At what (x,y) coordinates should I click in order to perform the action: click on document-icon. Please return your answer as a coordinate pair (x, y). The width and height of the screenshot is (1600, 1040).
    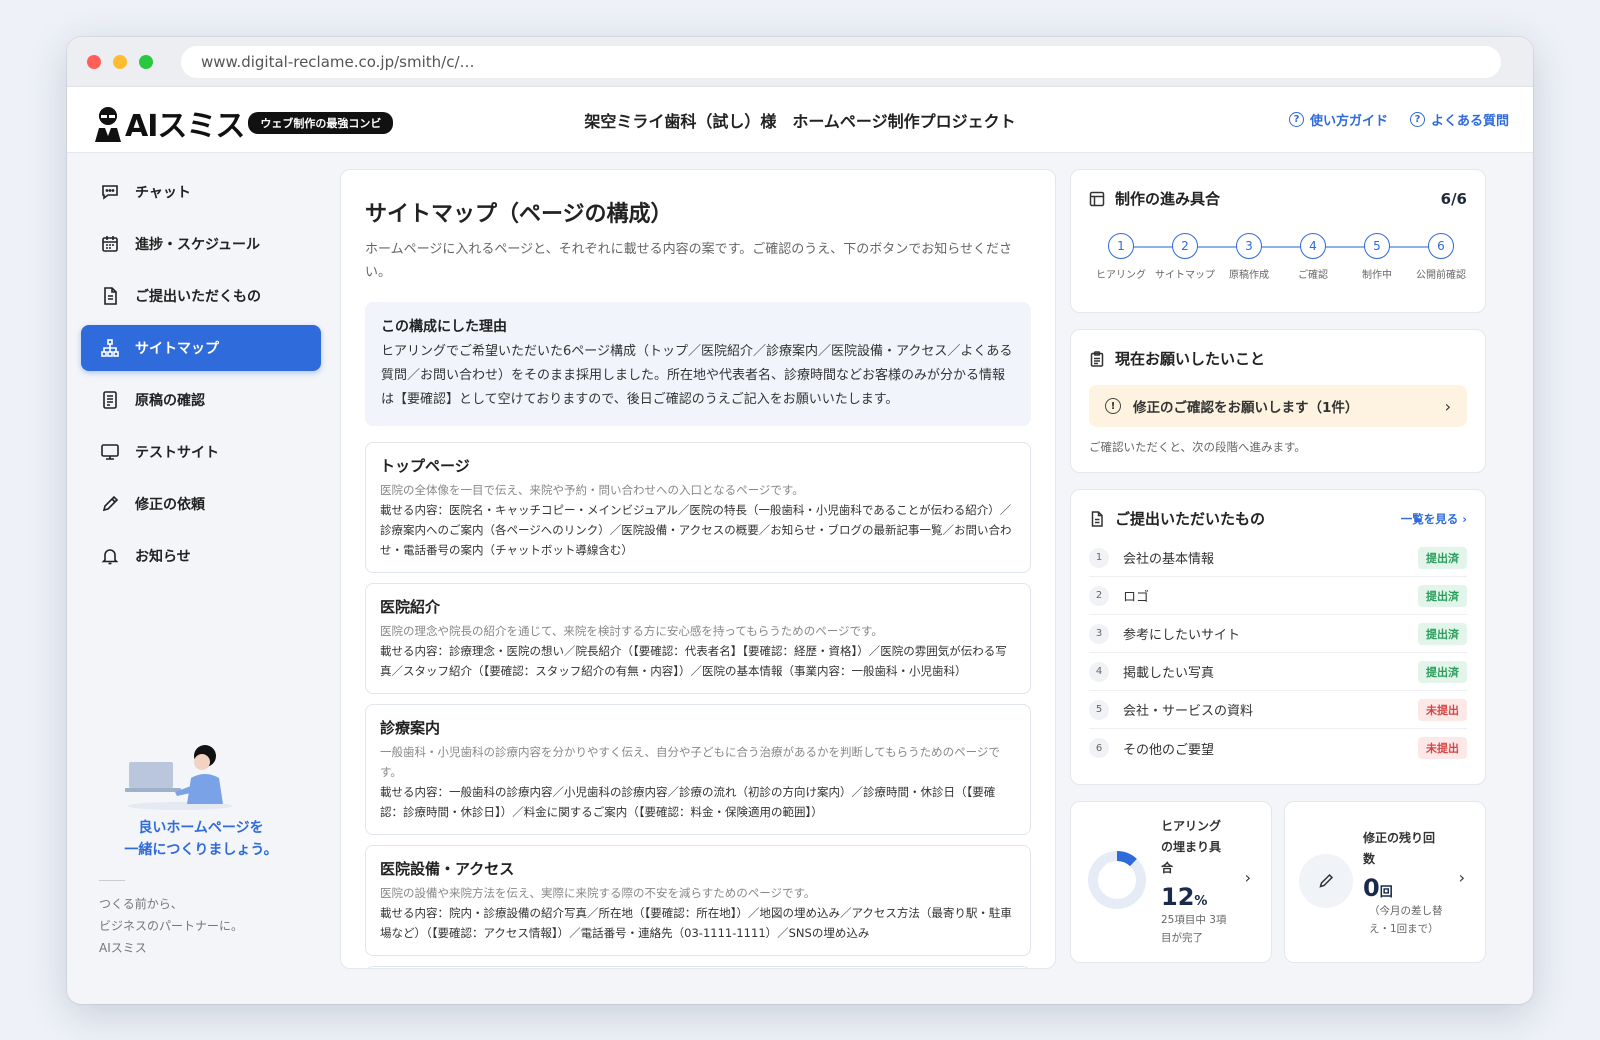
    Looking at the image, I should click on (1097, 518).